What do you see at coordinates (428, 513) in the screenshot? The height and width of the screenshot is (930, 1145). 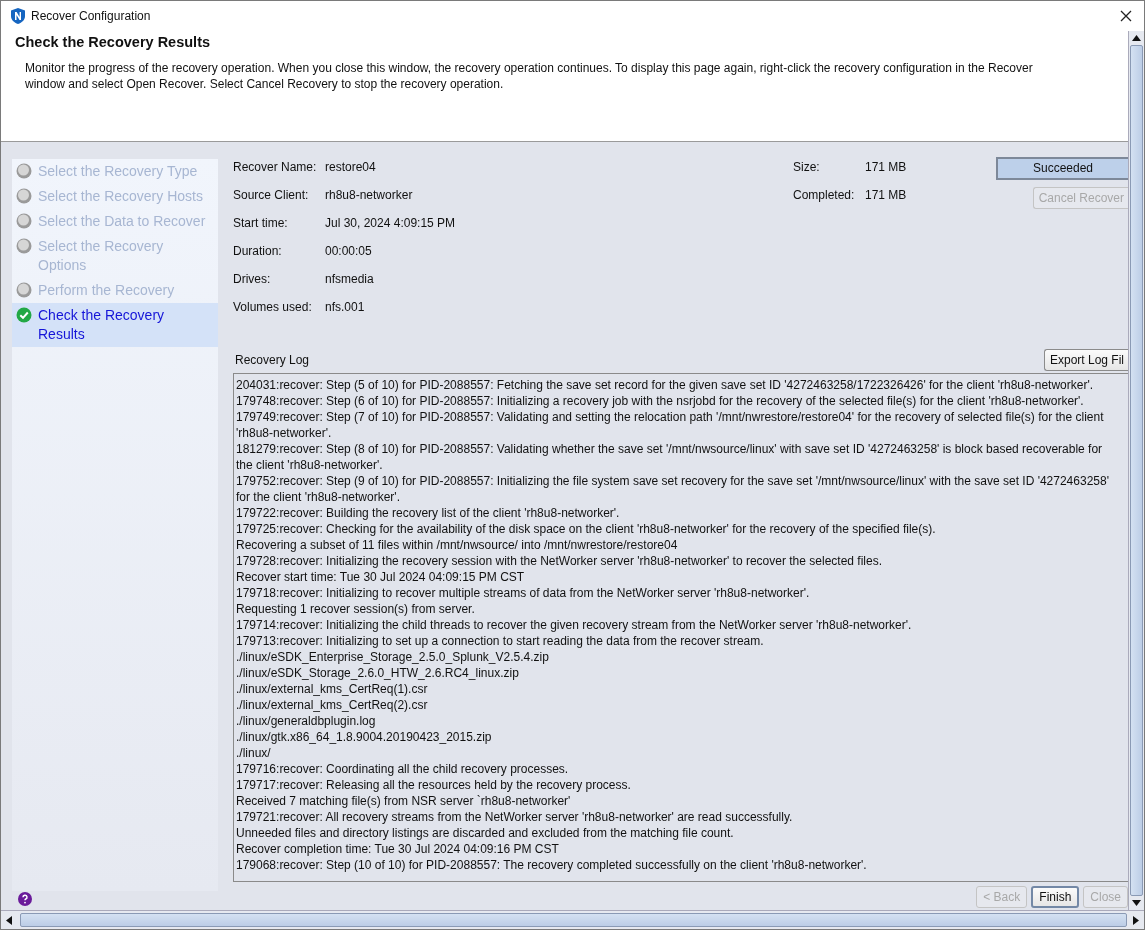 I see `log-line: 179722:recover: Building the recovery list of the client 'rh8u8-networker'.` at bounding box center [428, 513].